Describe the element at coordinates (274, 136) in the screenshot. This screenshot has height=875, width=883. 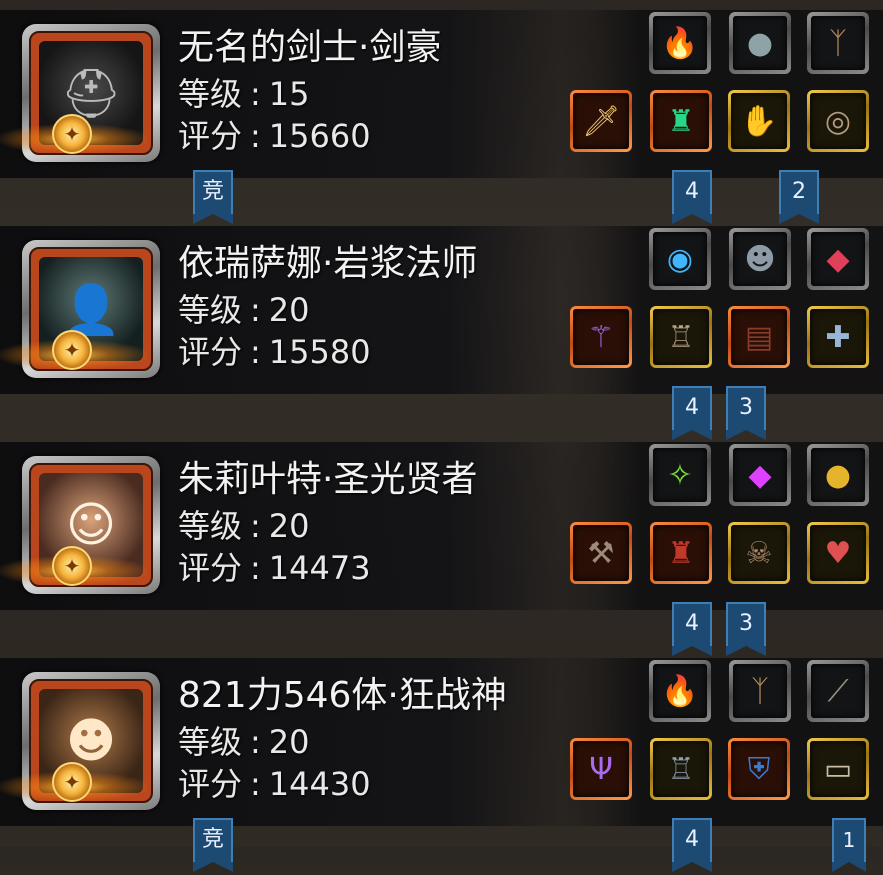
I see `hero-score: 评分:15660` at that location.